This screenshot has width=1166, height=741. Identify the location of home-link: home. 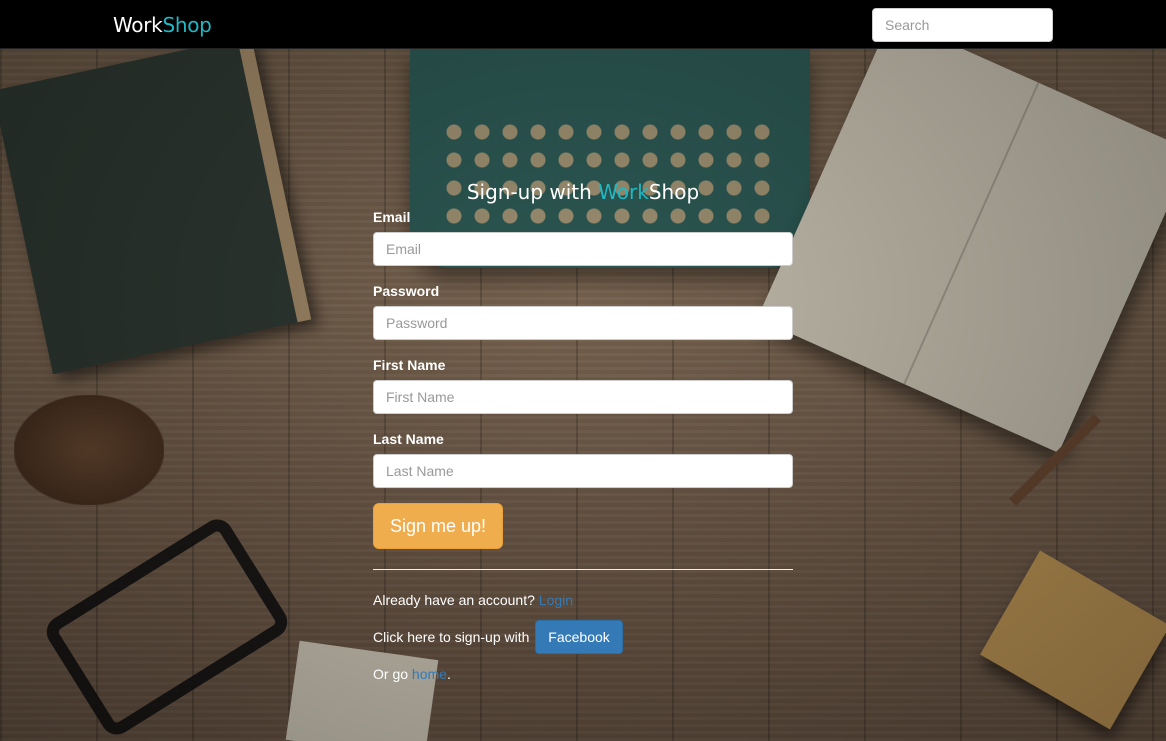
(429, 674).